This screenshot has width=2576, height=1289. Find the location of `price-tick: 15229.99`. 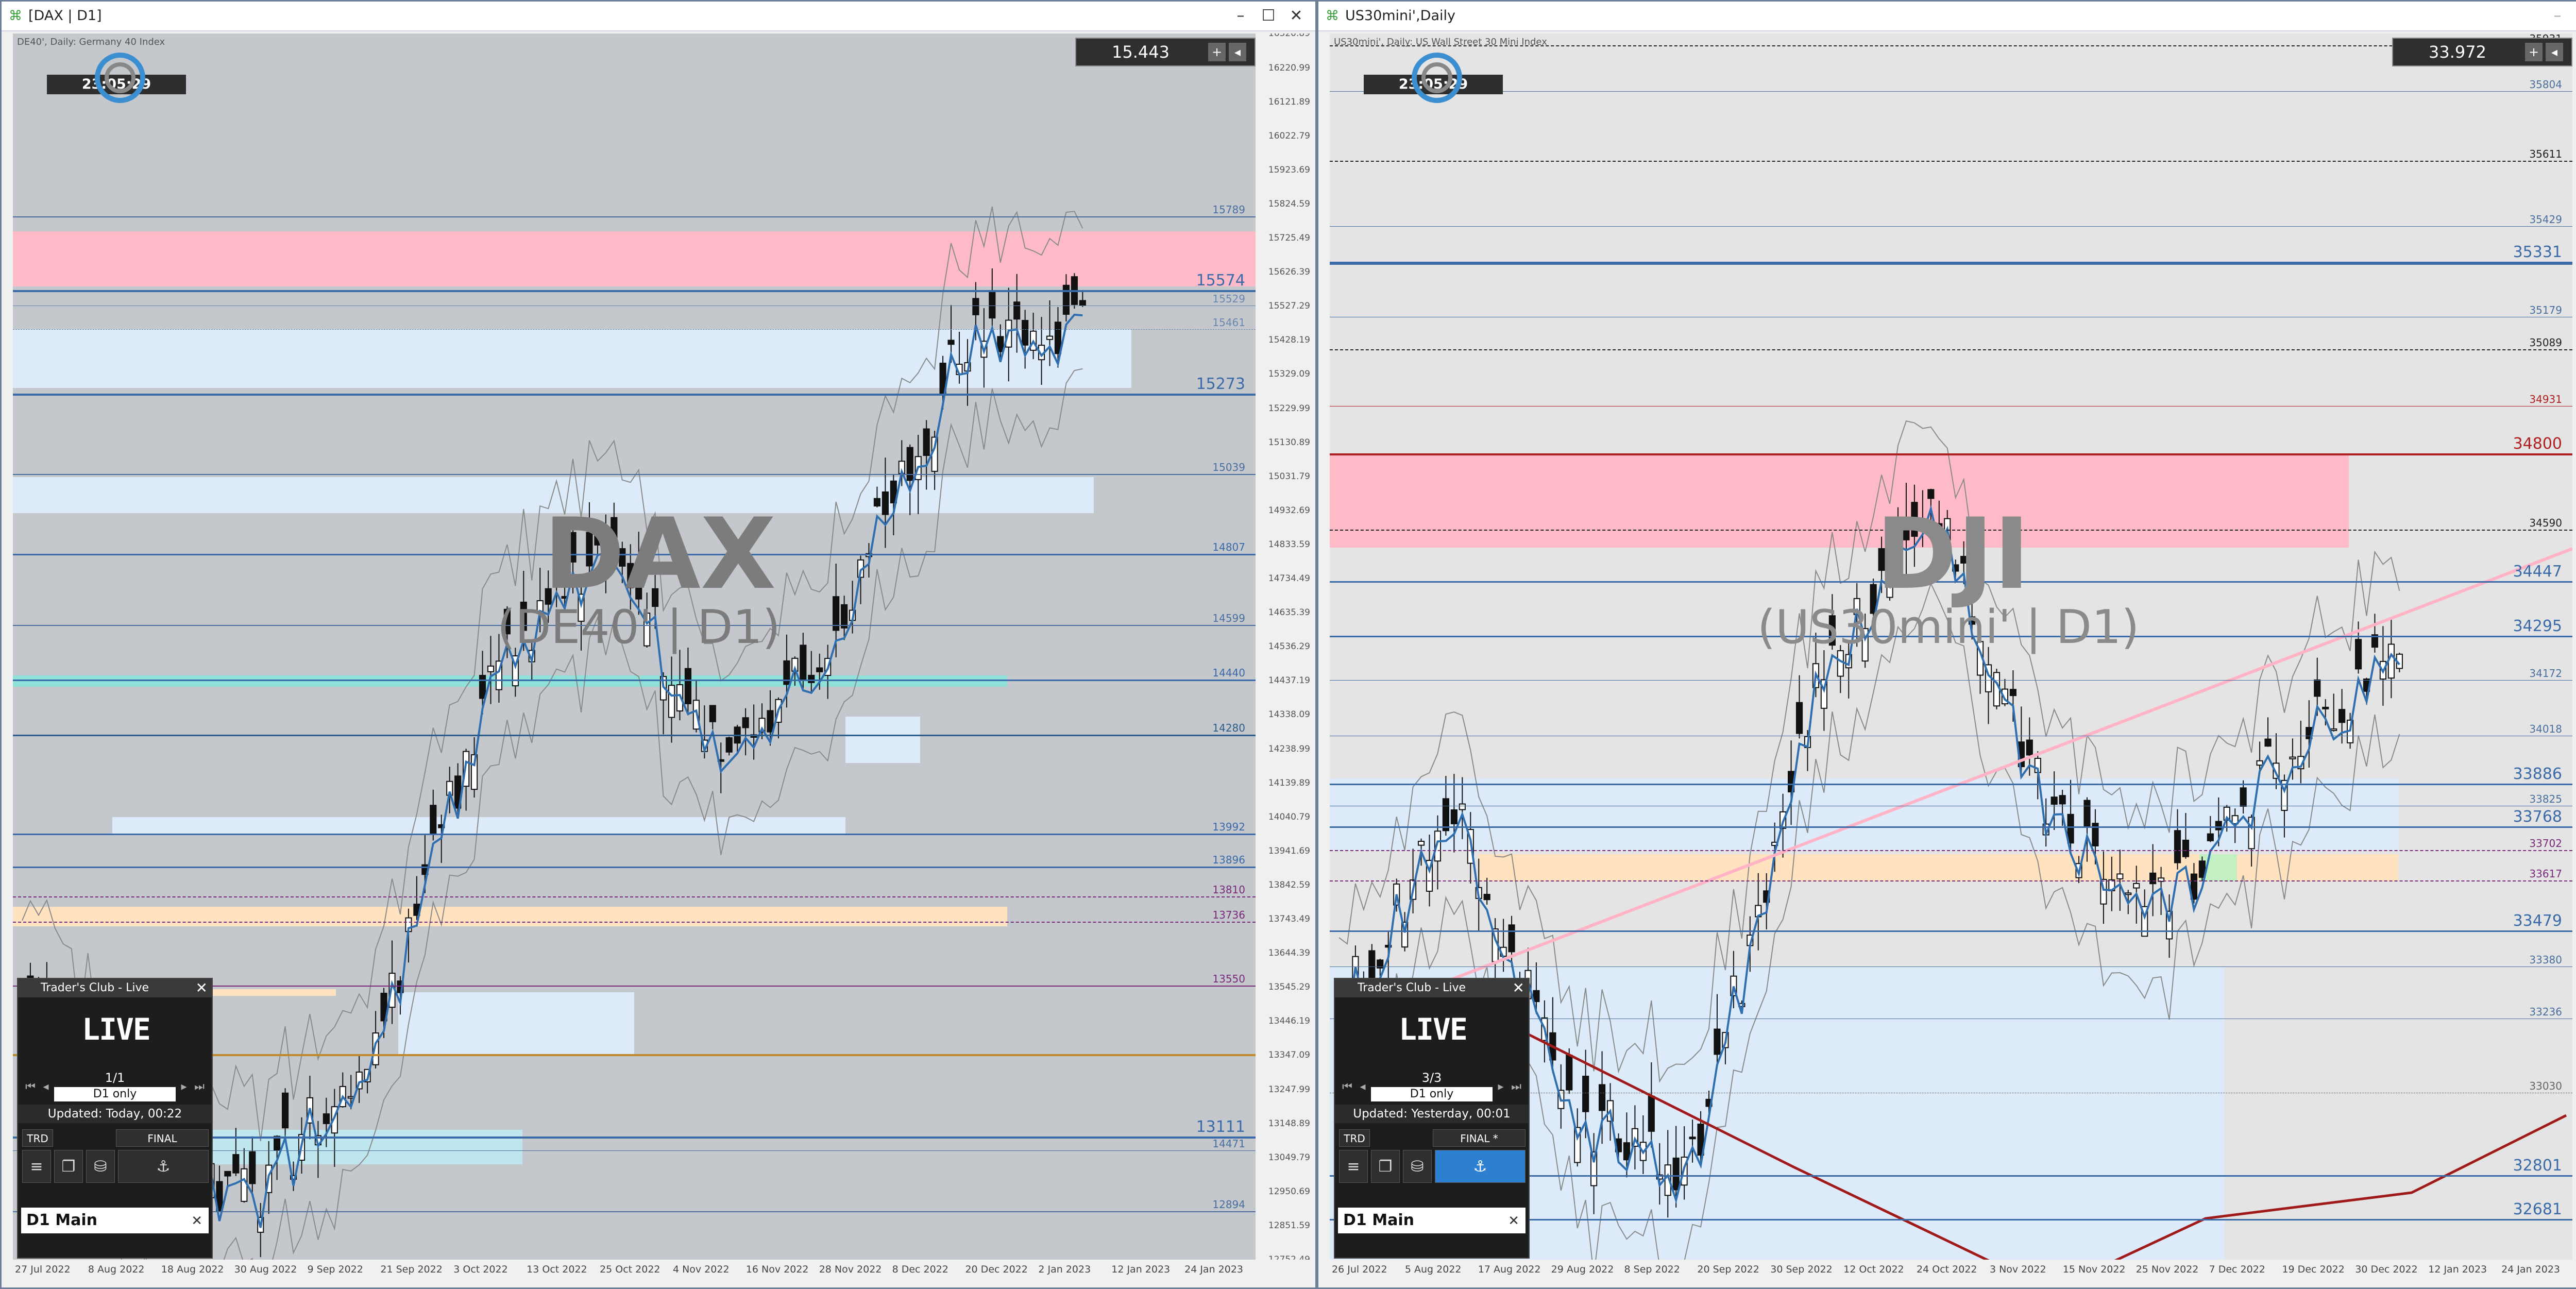

price-tick: 15229.99 is located at coordinates (1289, 408).